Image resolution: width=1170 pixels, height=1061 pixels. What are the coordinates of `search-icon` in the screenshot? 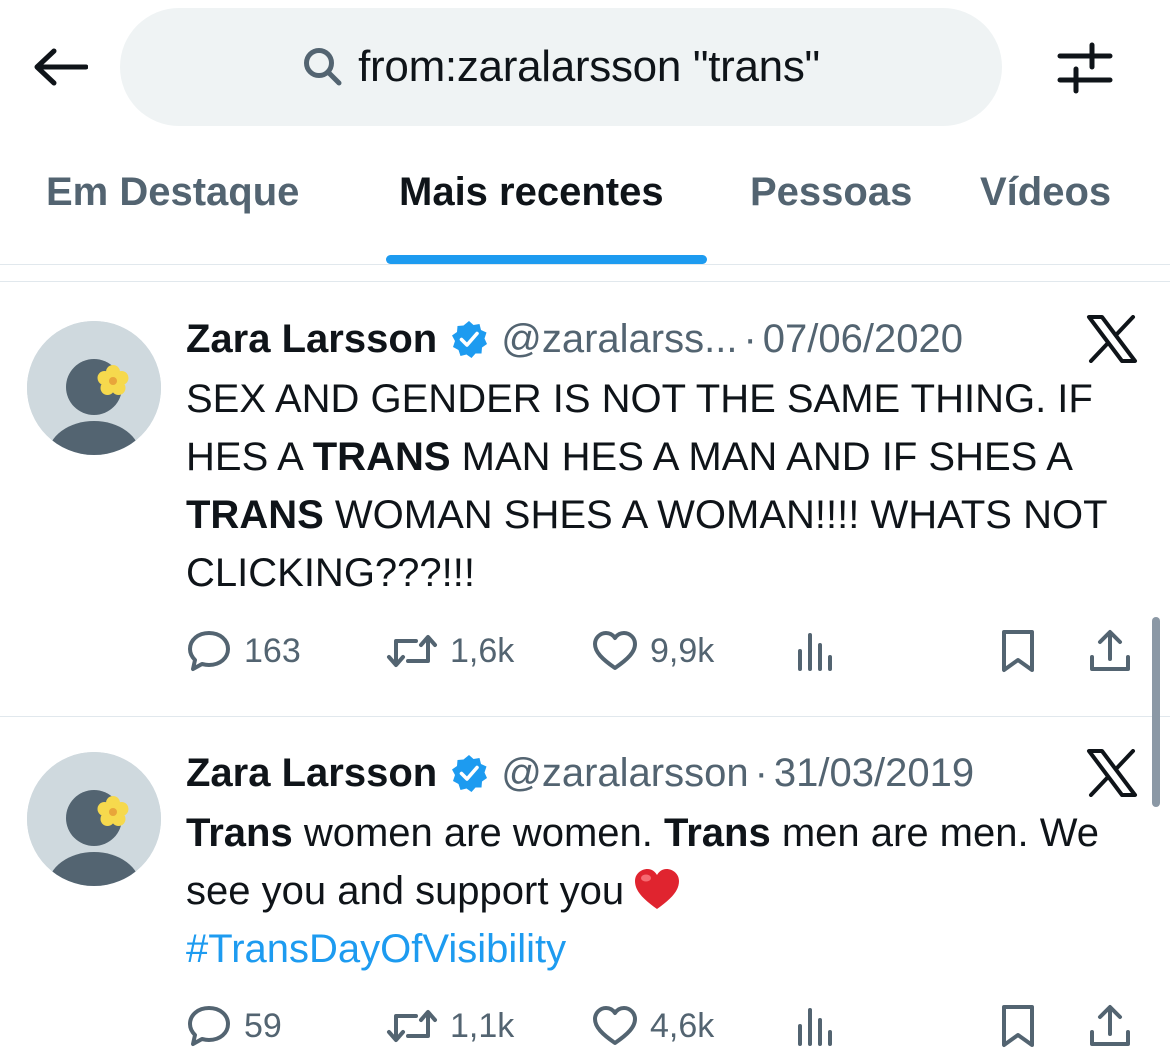 It's located at (323, 67).